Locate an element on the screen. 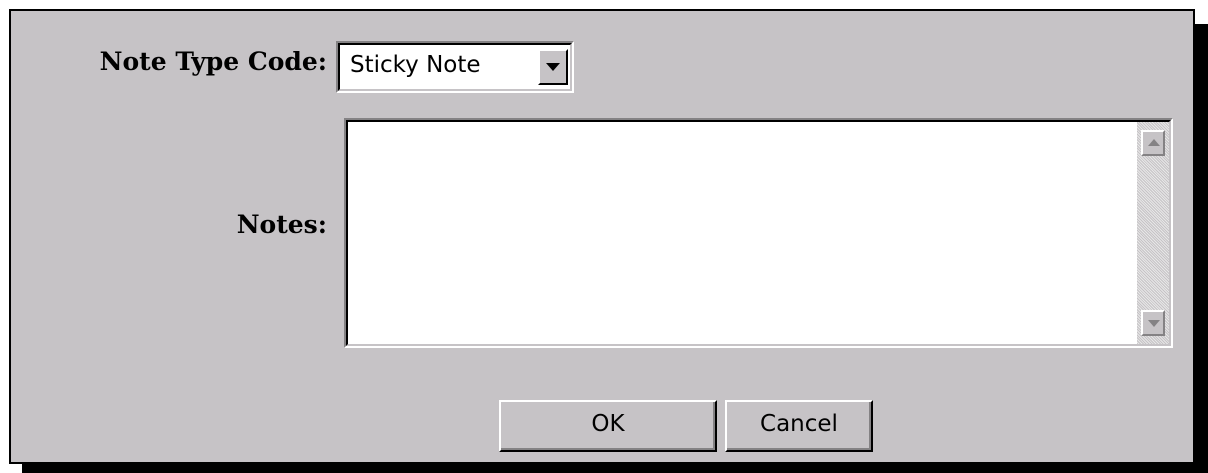 The image size is (1208, 473). scroll-down-arrow-icon is located at coordinates (1154, 323).